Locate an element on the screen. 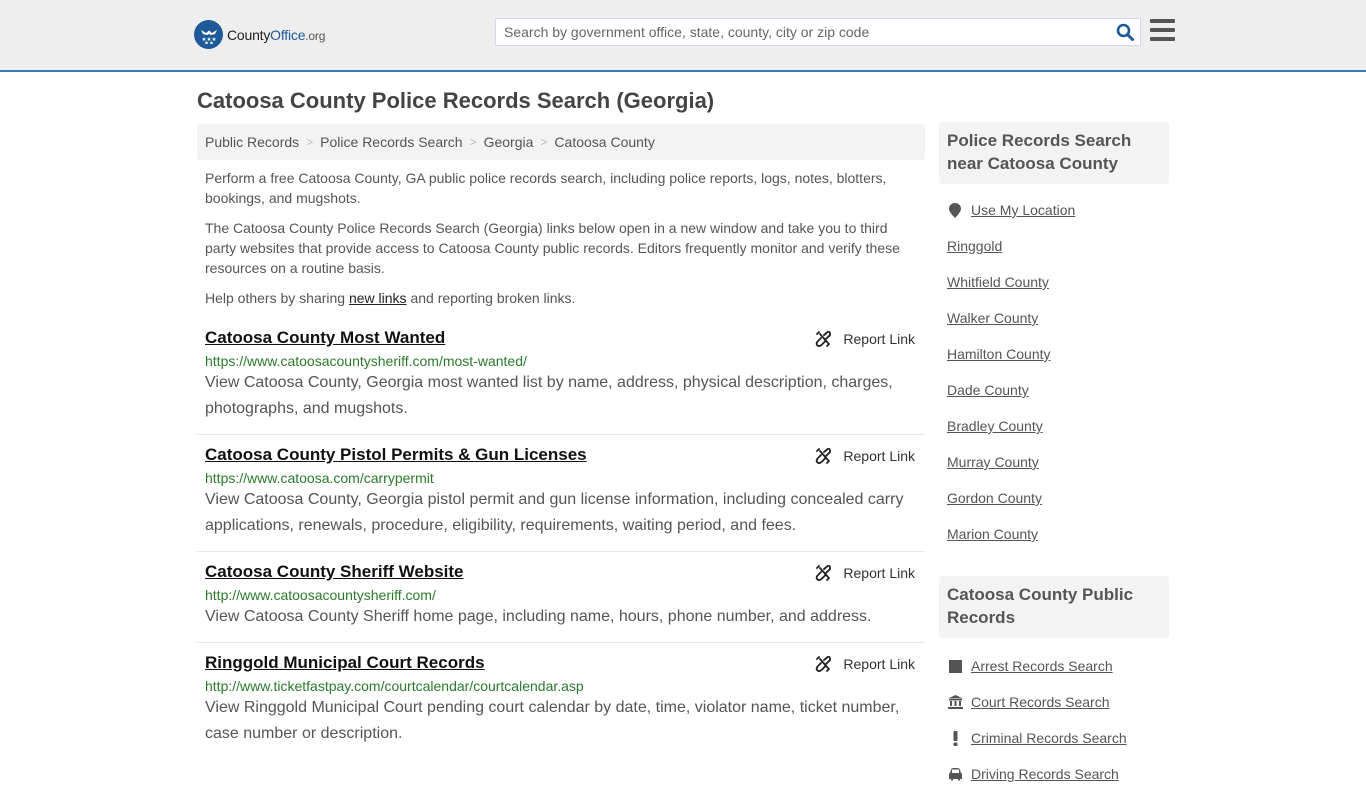  nearby-item: Marion County is located at coordinates (1058, 534).